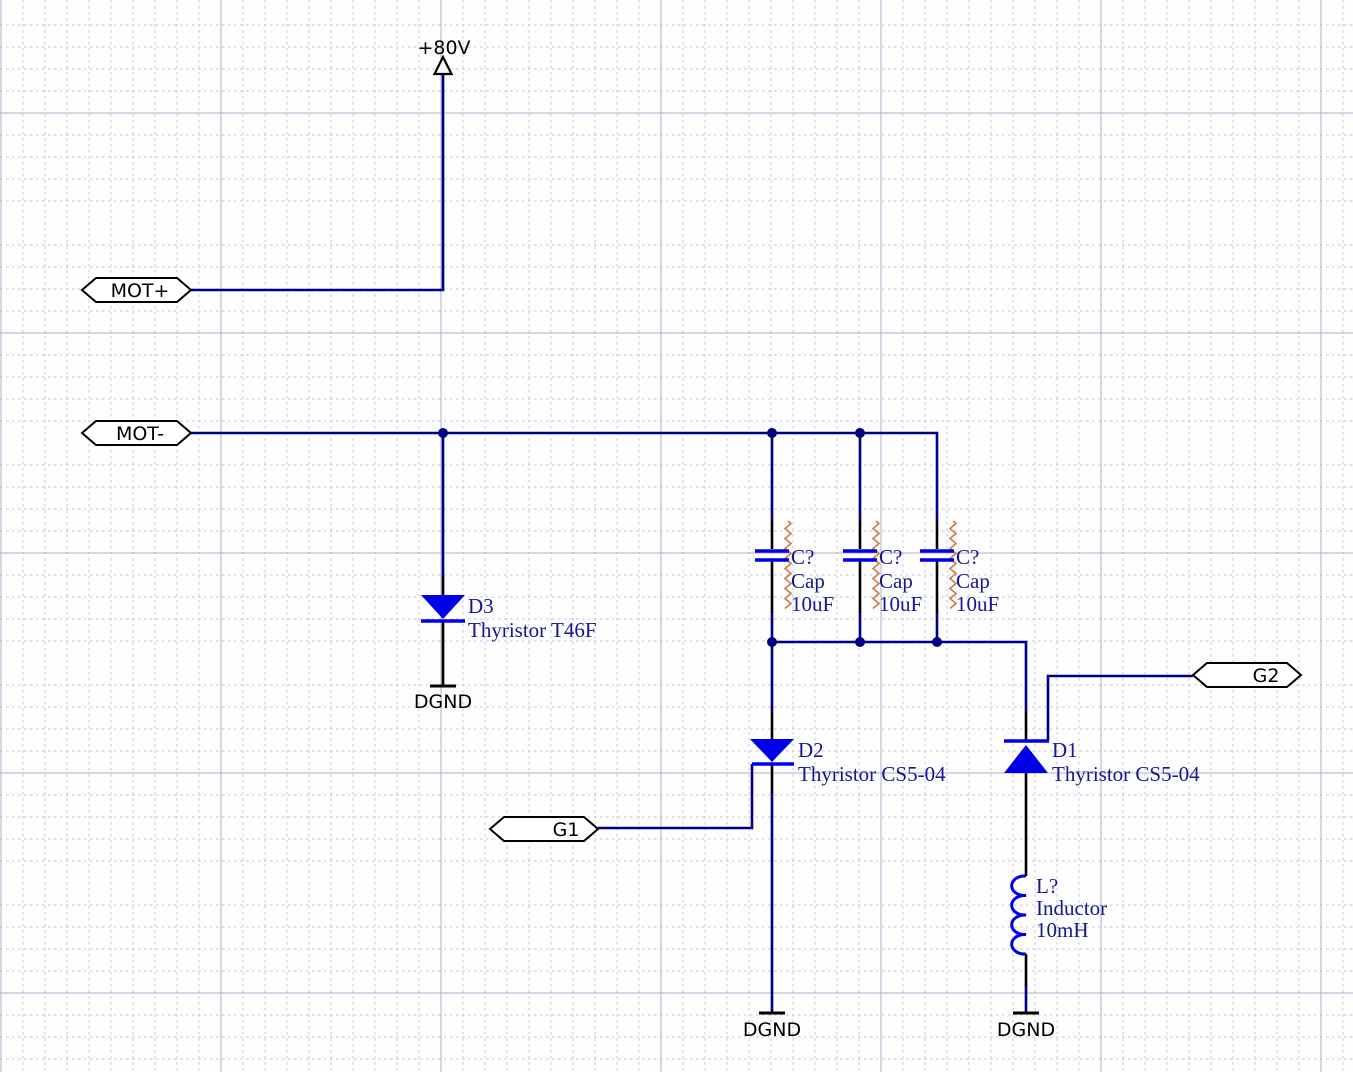 The width and height of the screenshot is (1353, 1072). Describe the element at coordinates (1018, 915) in the screenshot. I see `inductor-l1-symbol` at that location.